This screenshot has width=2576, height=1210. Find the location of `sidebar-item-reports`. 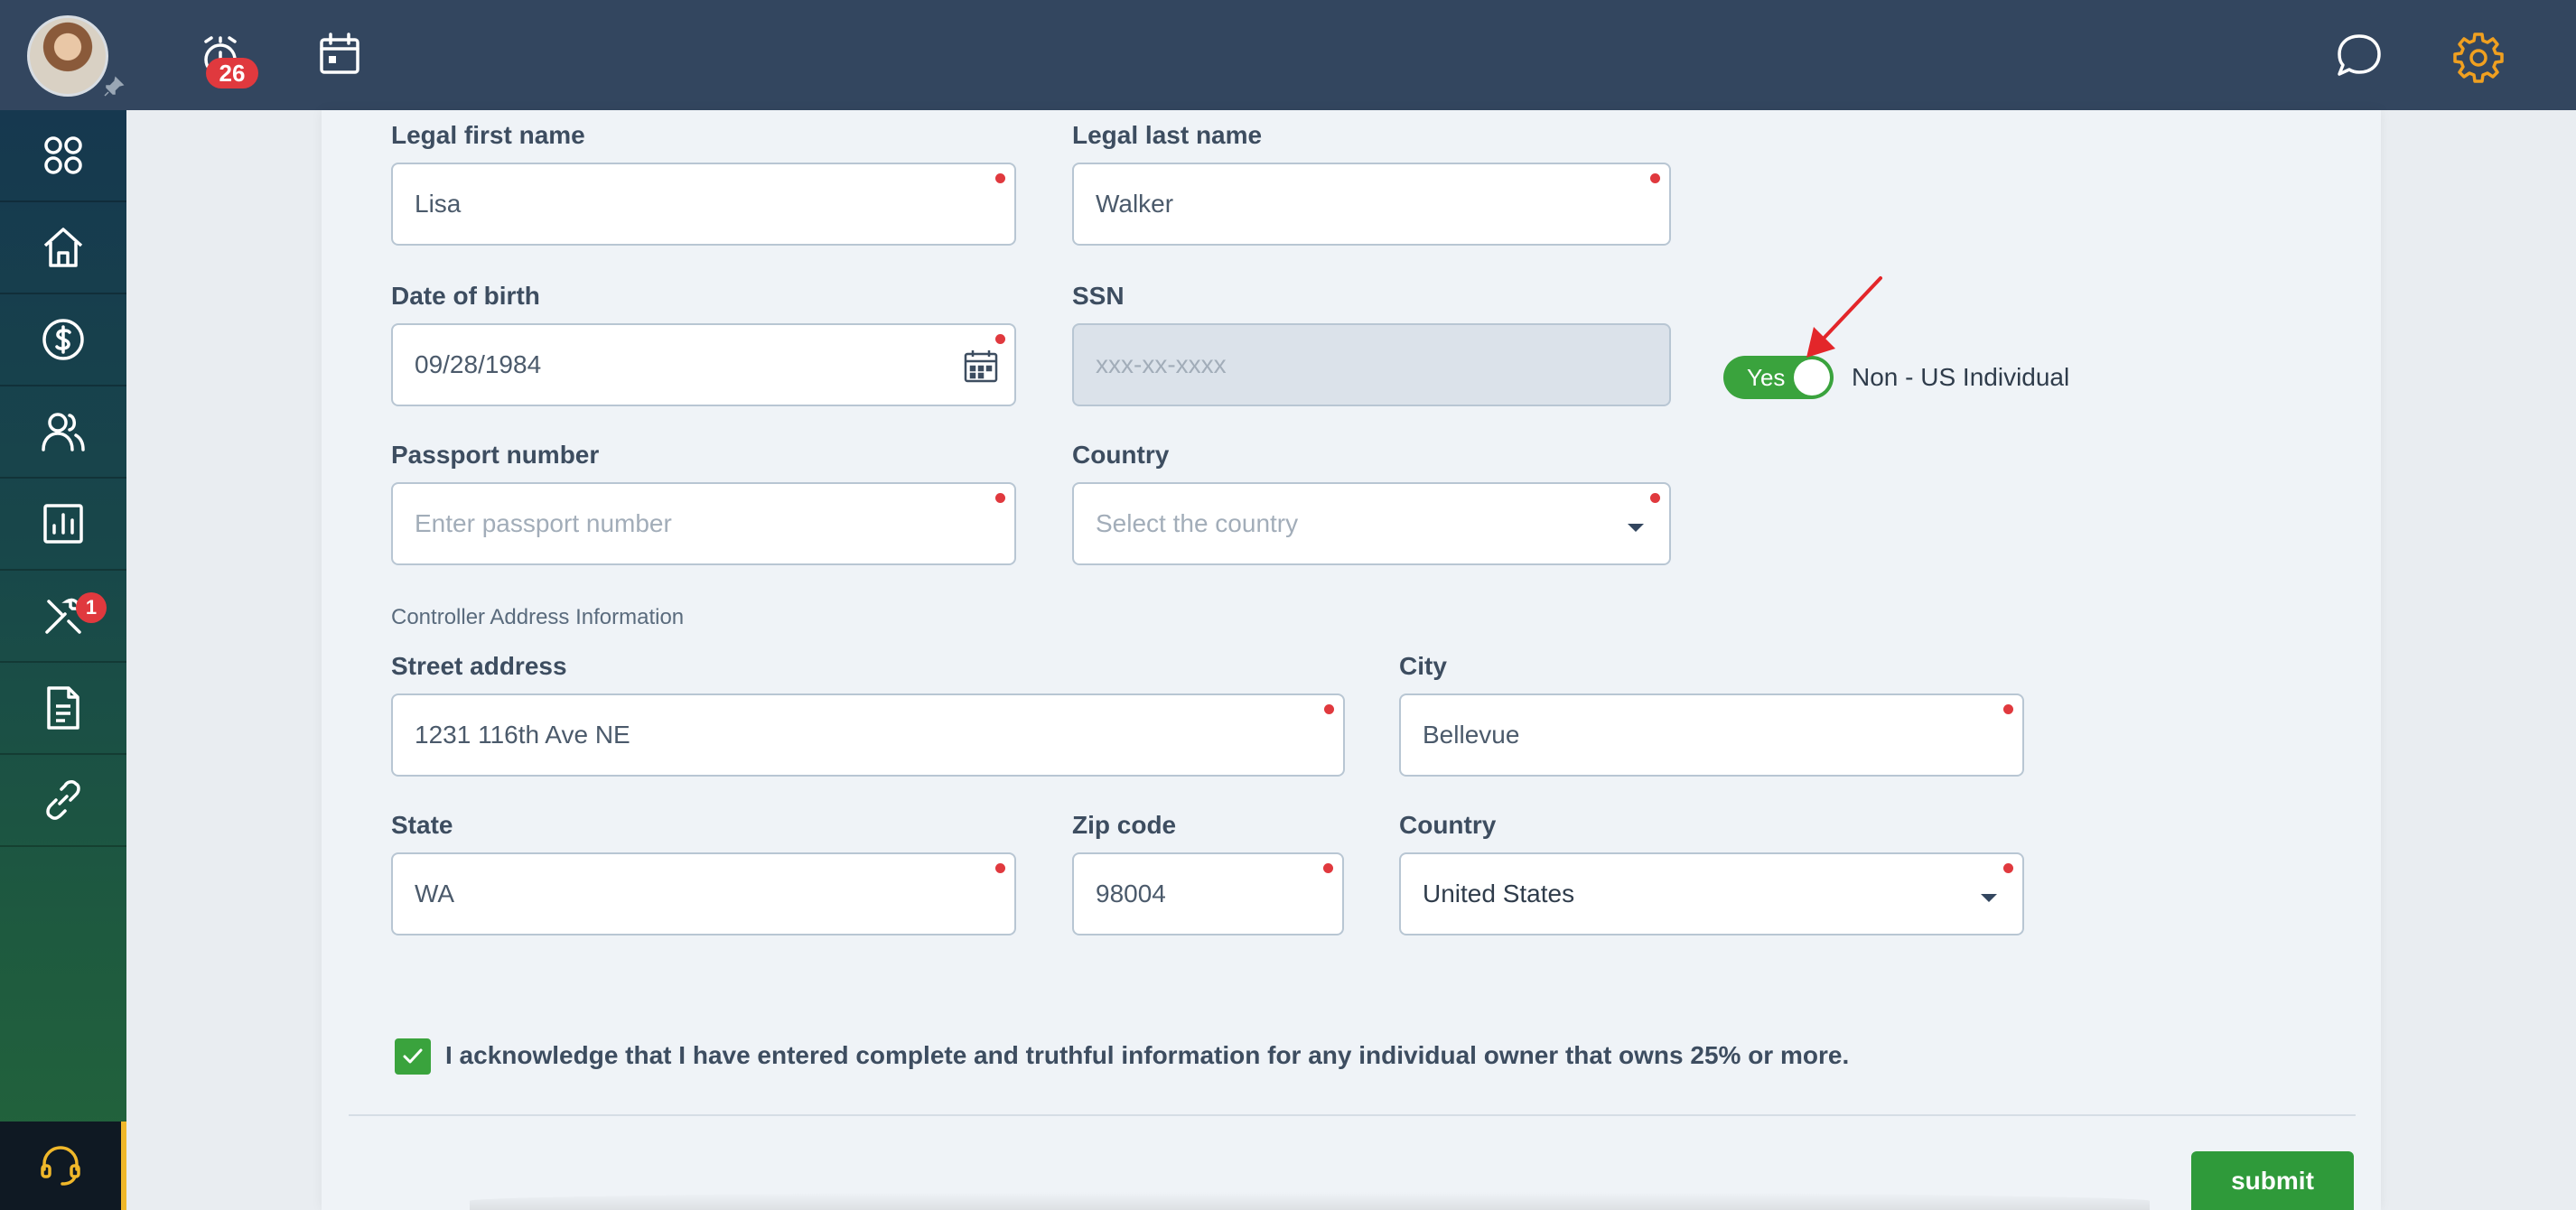

sidebar-item-reports is located at coordinates (63, 525).